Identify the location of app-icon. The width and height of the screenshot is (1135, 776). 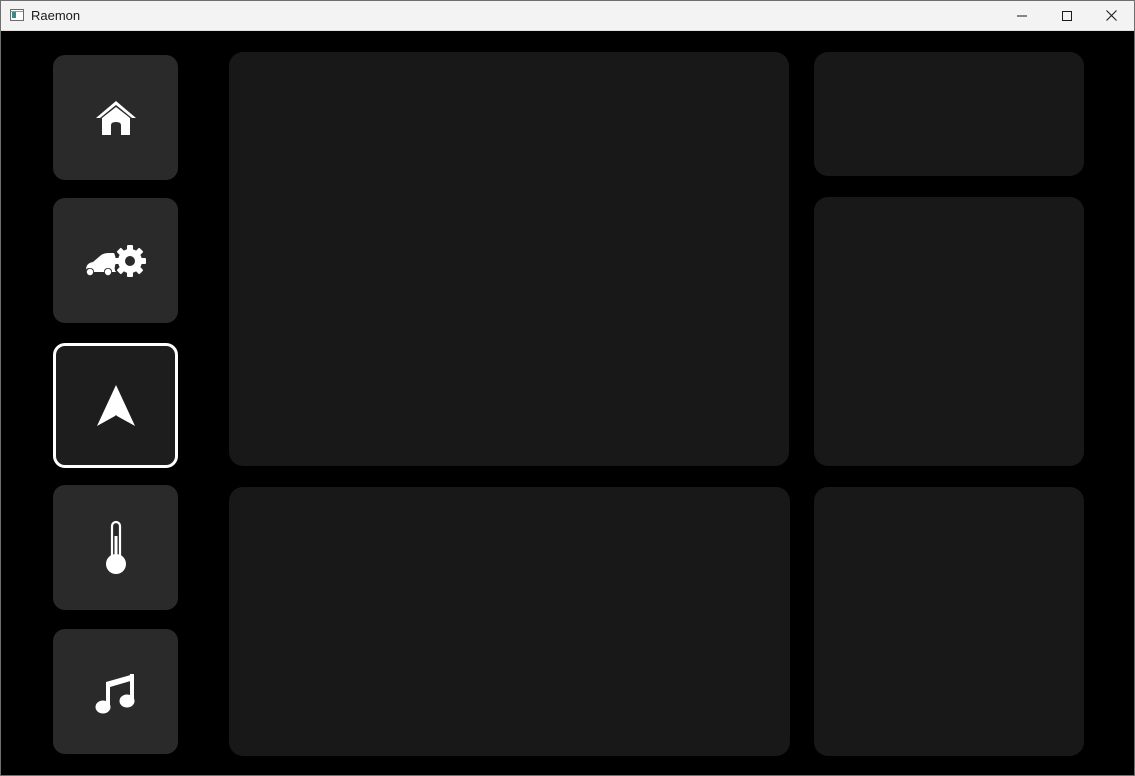
(17, 15).